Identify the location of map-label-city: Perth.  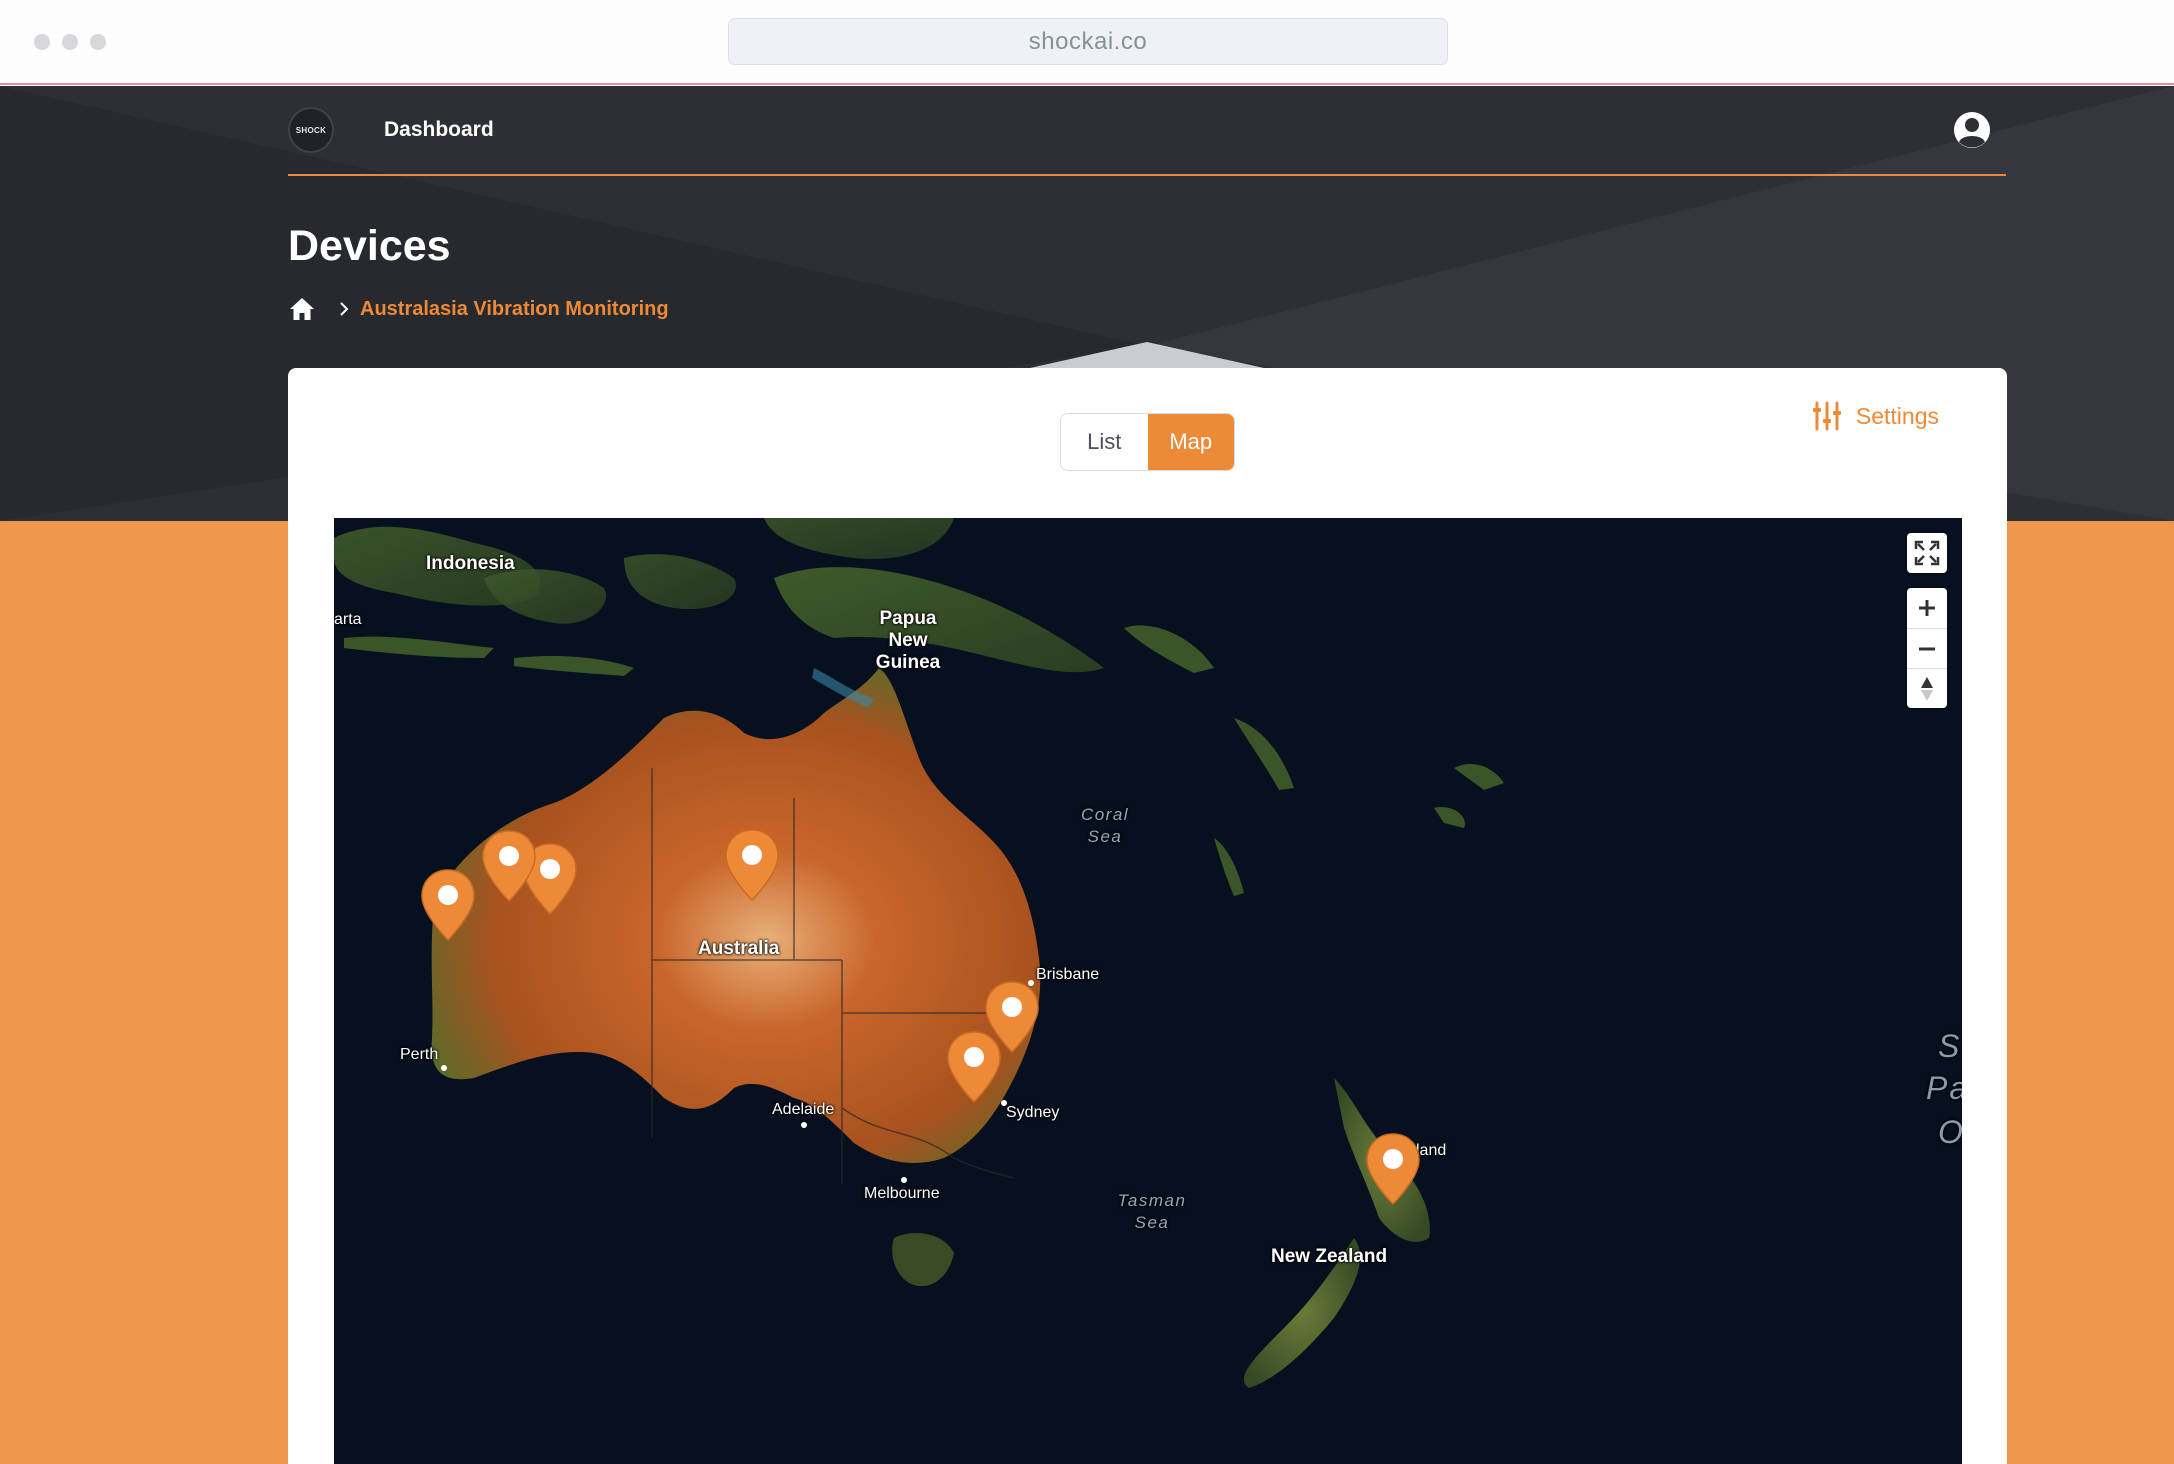
(419, 1054).